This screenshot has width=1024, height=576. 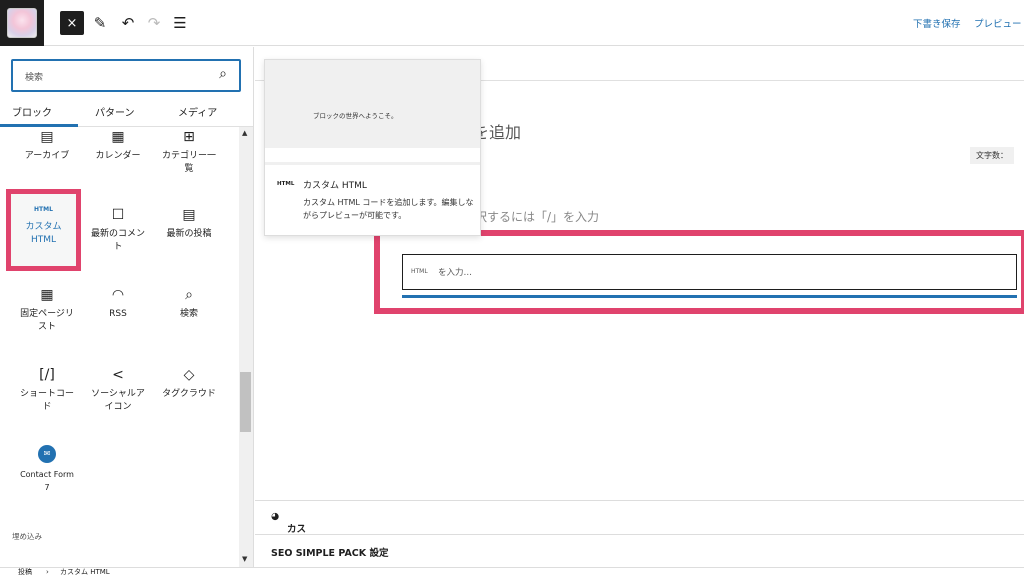 What do you see at coordinates (85, 572) in the screenshot?
I see `breadcrumb-item-custom-html: カスタム HTML` at bounding box center [85, 572].